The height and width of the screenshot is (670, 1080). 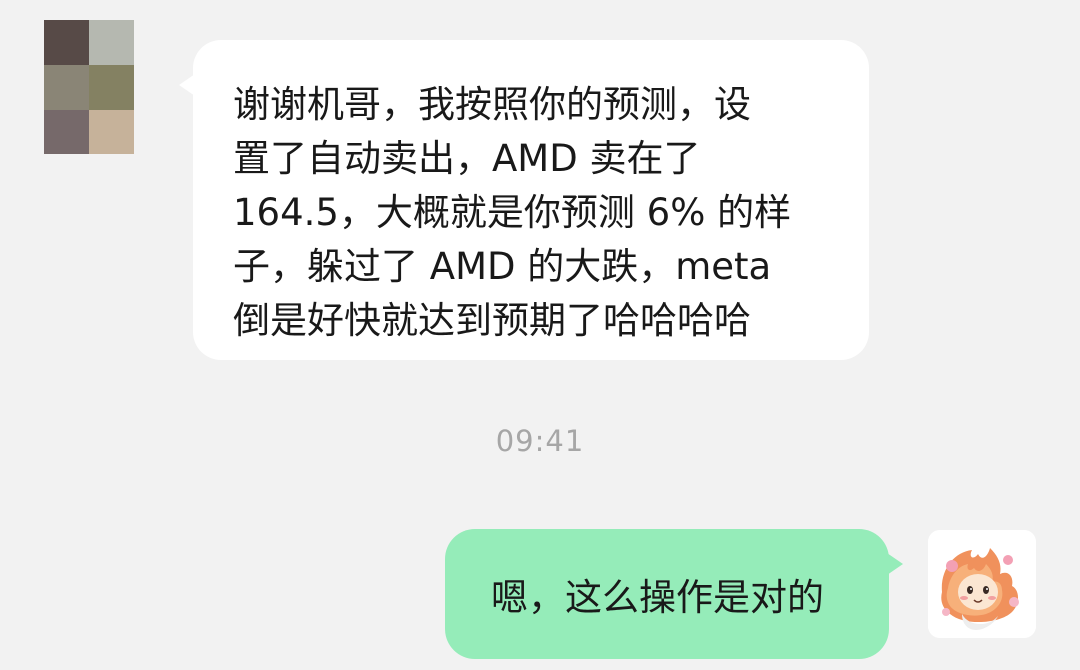 What do you see at coordinates (502, 266) in the screenshot?
I see `message-line: 子，躲过了 AMD 的大跌，meta` at bounding box center [502, 266].